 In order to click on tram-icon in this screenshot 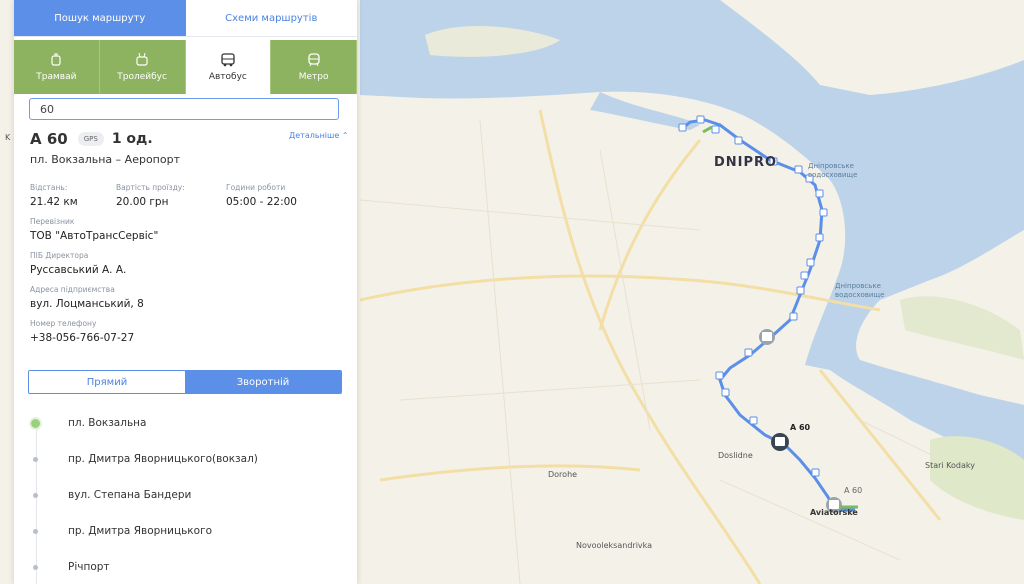, I will do `click(56, 59)`.